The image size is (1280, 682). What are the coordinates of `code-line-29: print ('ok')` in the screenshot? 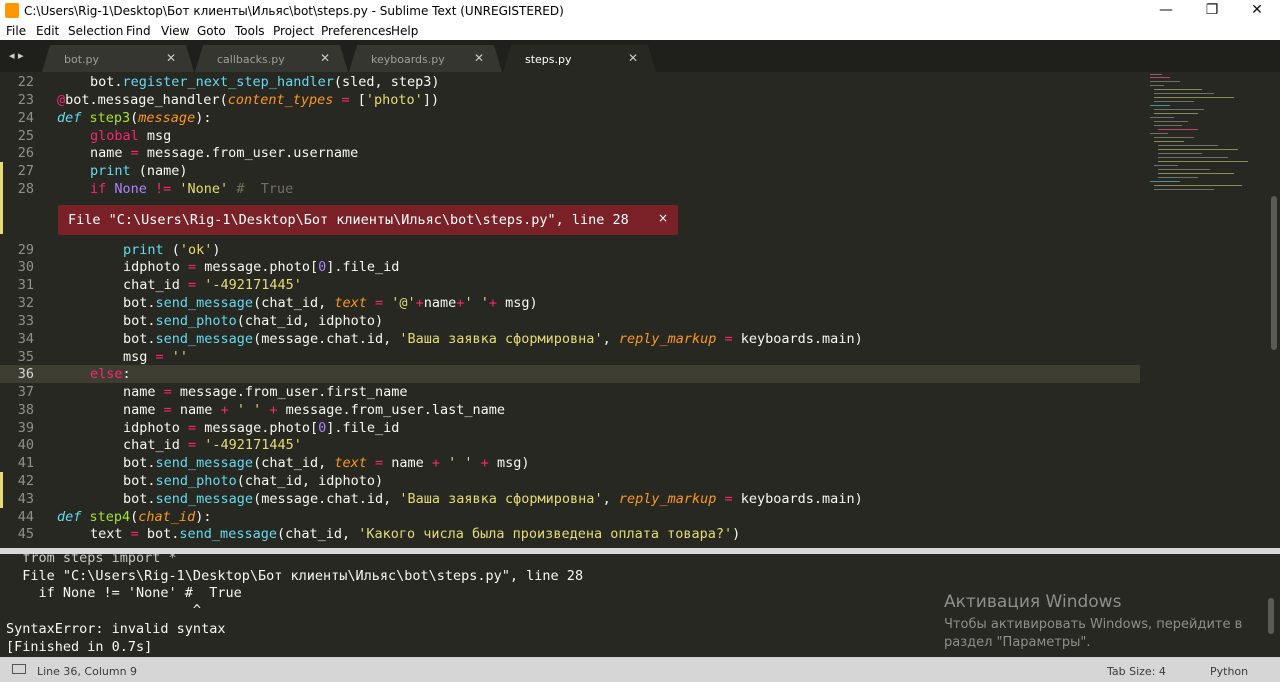 It's located at (172, 250).